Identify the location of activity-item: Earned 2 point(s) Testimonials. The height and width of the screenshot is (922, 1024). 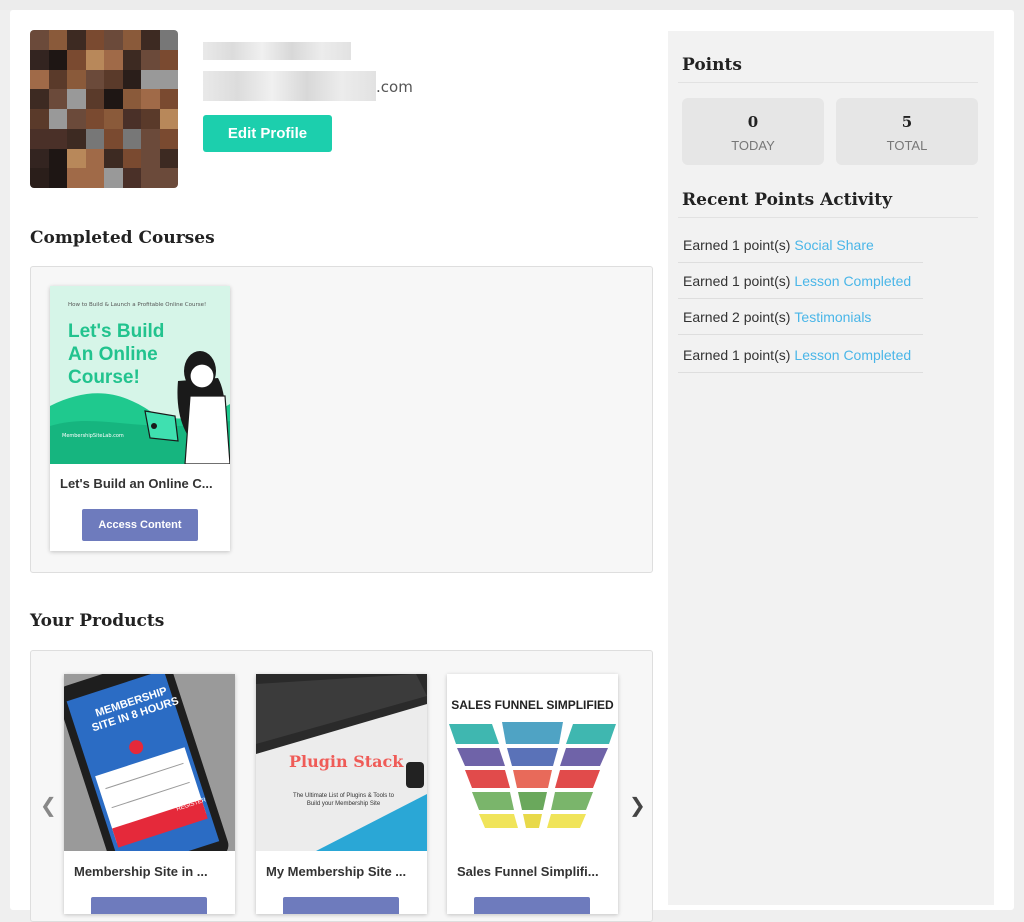
(800, 317).